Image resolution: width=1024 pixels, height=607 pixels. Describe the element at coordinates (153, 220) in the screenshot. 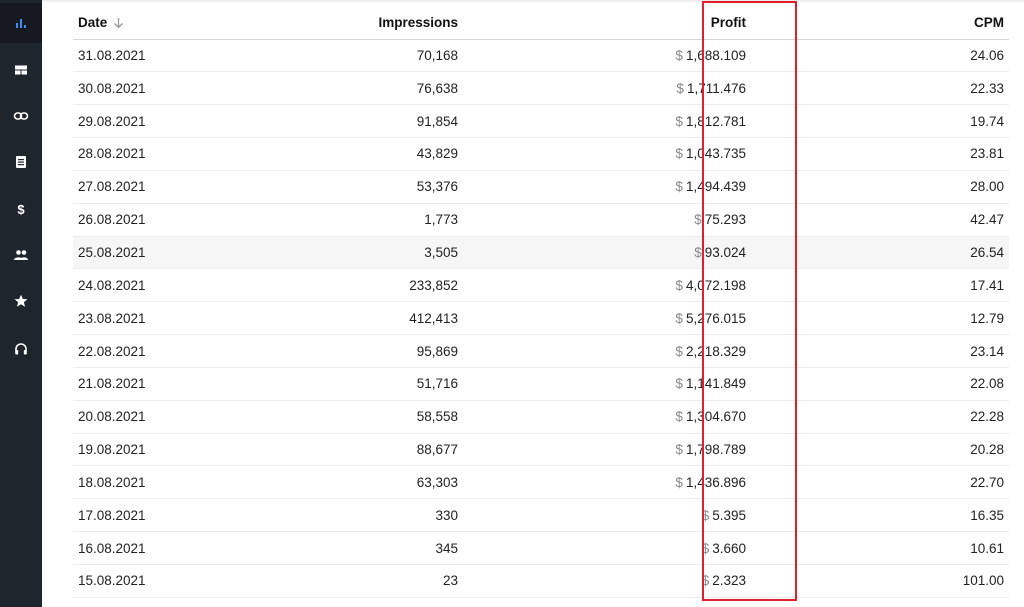

I see `cell-date: 26.08.2021` at that location.